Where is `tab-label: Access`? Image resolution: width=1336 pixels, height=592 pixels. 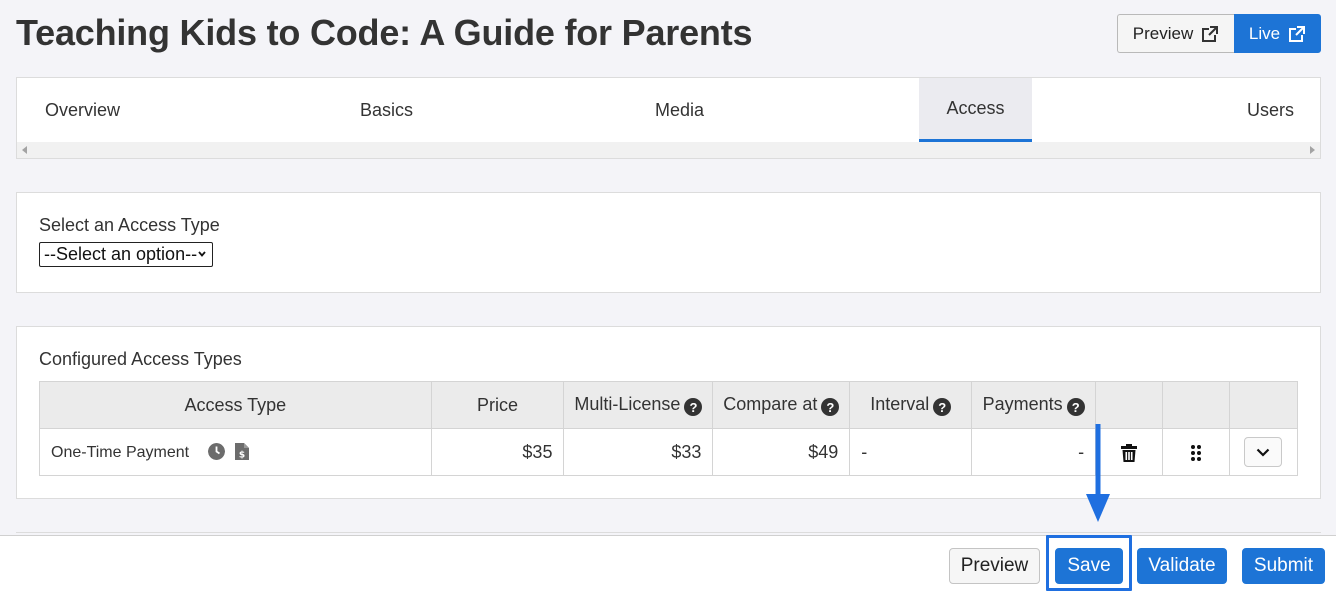
tab-label: Access is located at coordinates (975, 108).